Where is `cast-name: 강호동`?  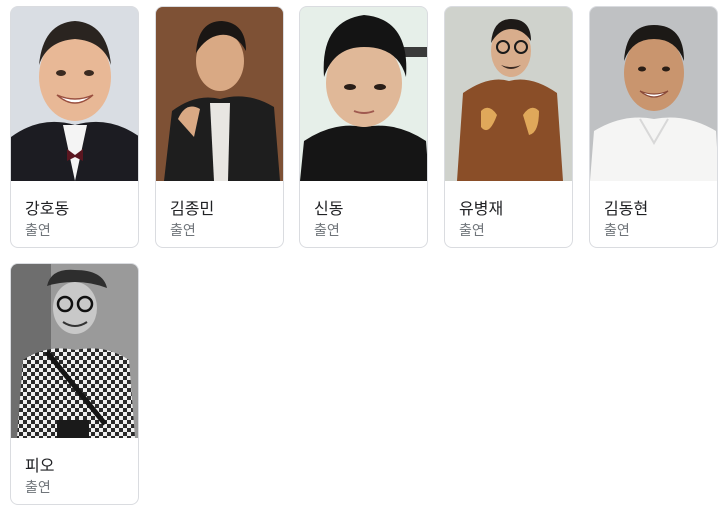
cast-name: 강호동 is located at coordinates (47, 208).